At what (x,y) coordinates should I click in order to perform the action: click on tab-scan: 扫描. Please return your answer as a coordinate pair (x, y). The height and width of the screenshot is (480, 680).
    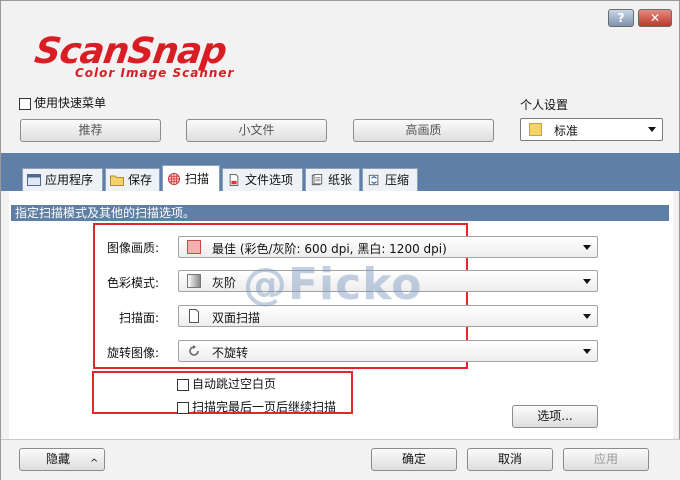
    Looking at the image, I should click on (191, 178).